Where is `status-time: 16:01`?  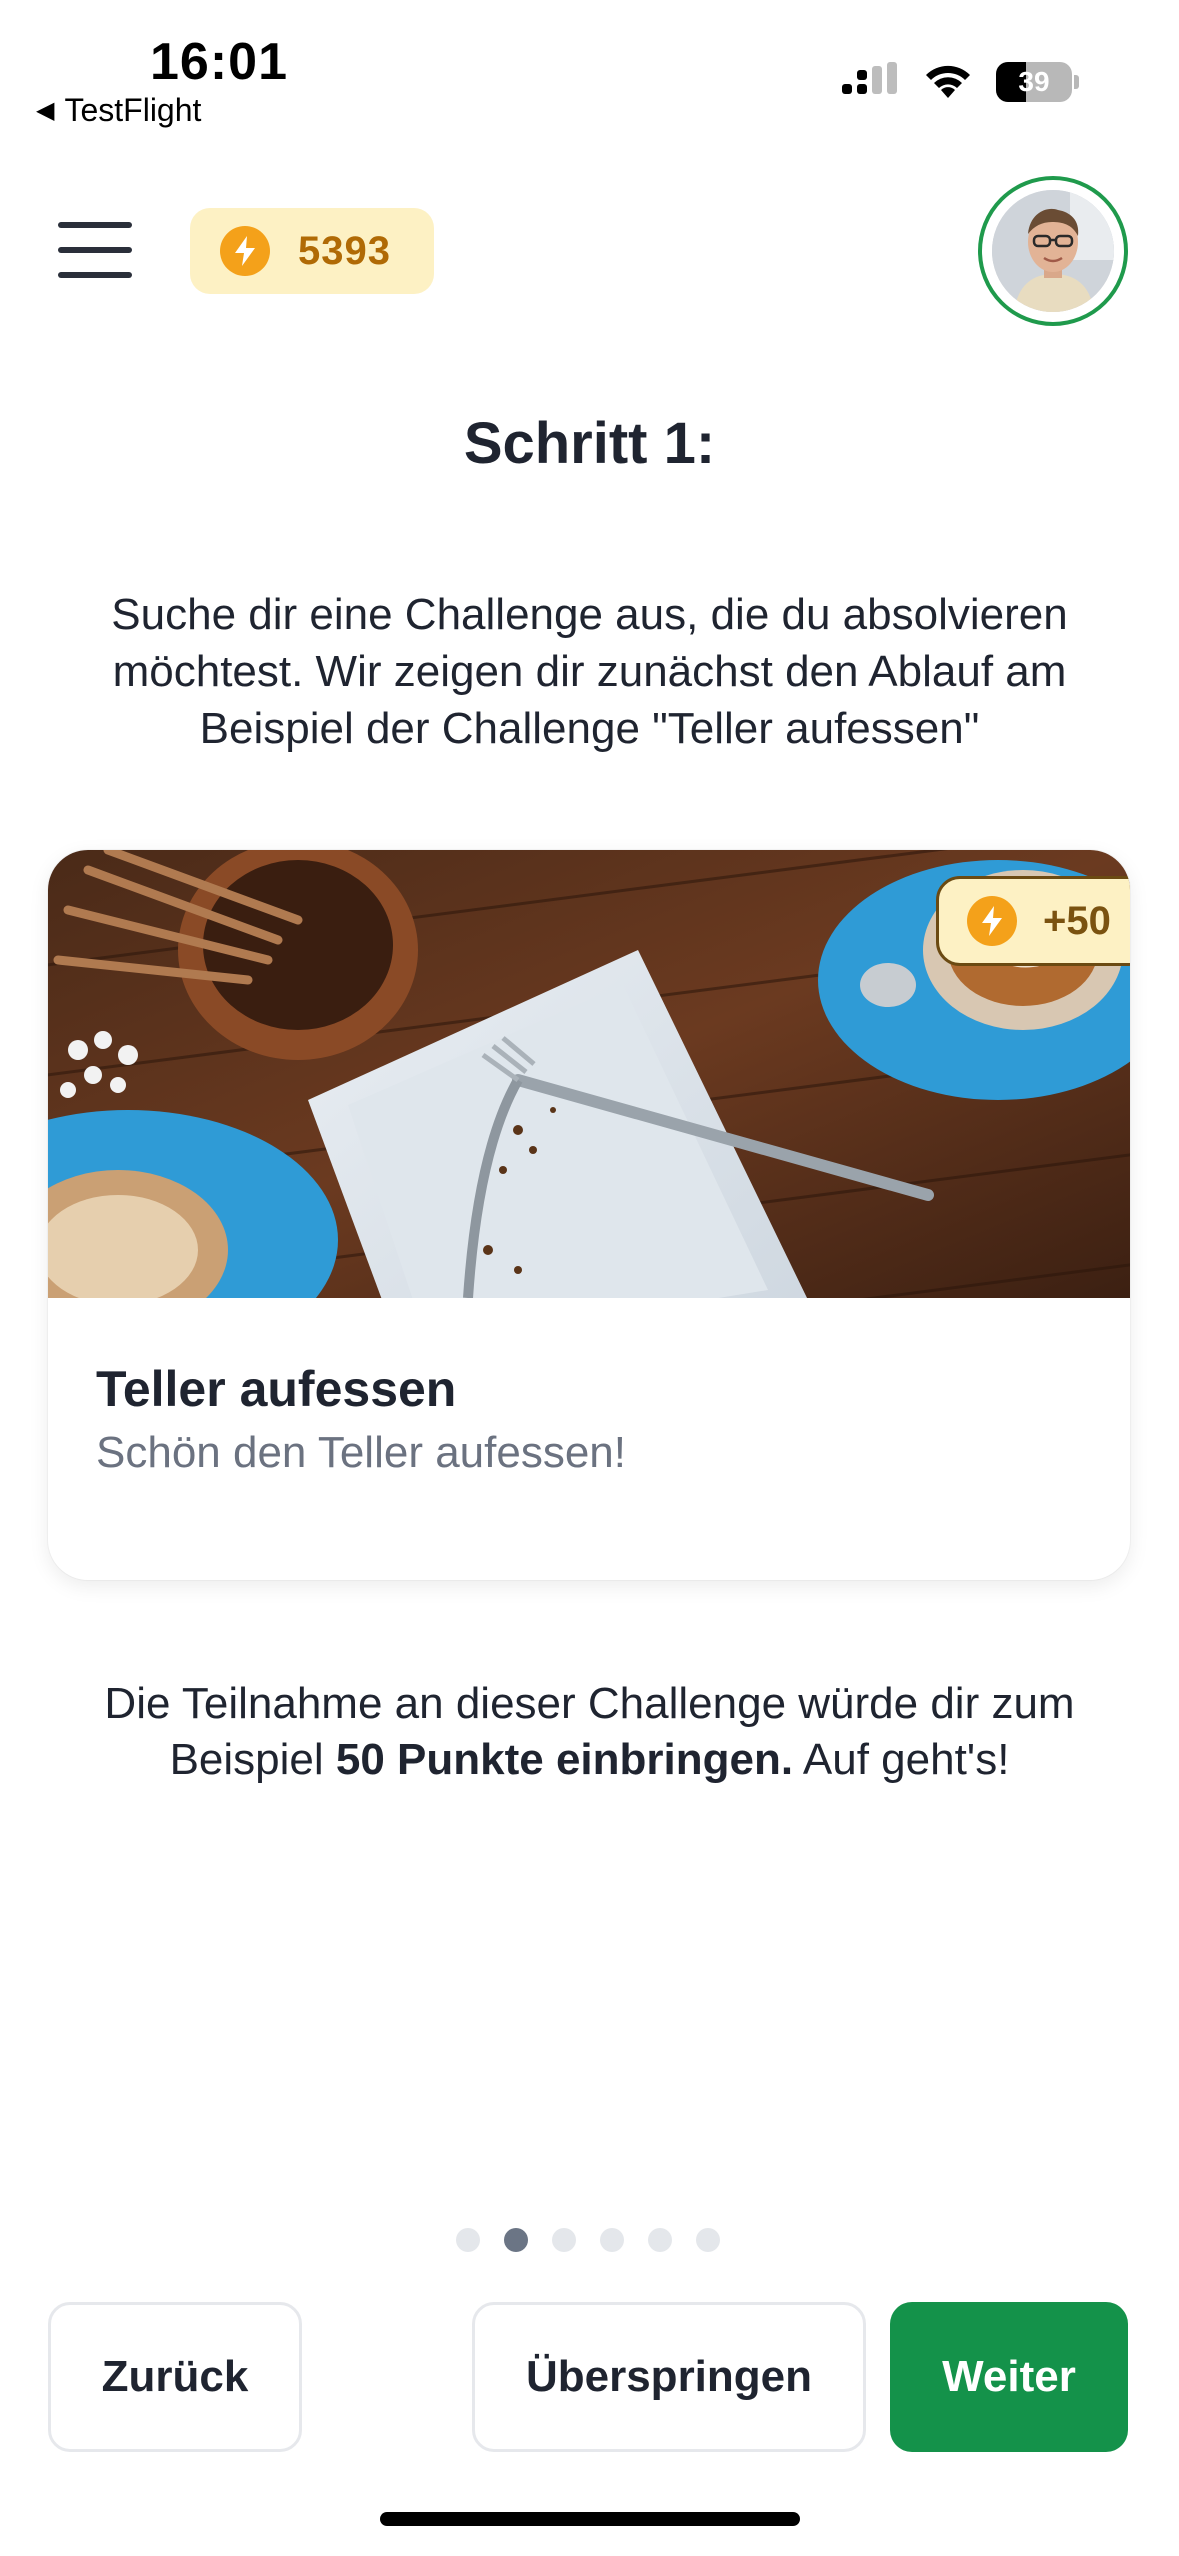 status-time: 16:01 is located at coordinates (219, 62).